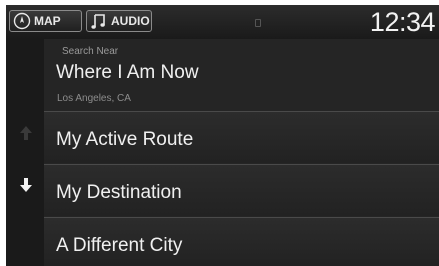 Image resolution: width=439 pixels, height=266 pixels. Describe the element at coordinates (402, 22) in the screenshot. I see `clock: 12:34` at that location.